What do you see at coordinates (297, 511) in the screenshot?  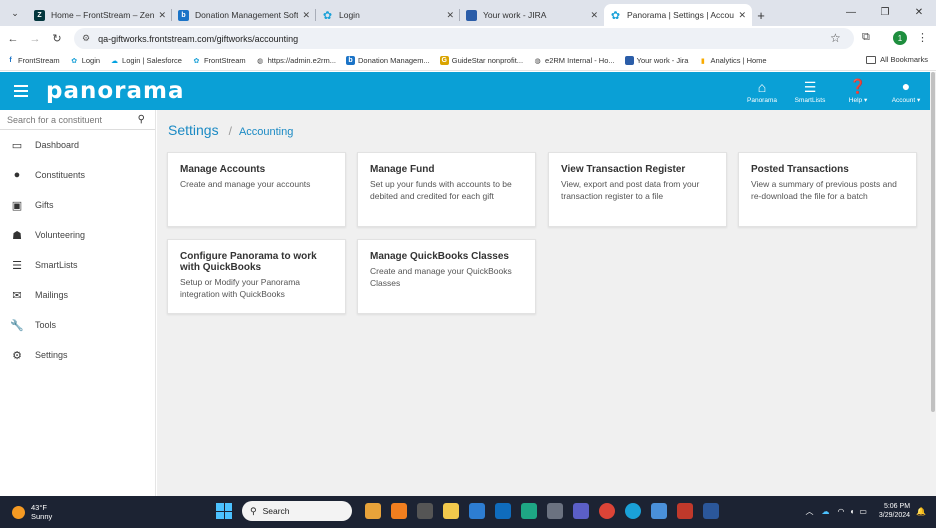 I see `taskbar-search: ⚲ Search` at bounding box center [297, 511].